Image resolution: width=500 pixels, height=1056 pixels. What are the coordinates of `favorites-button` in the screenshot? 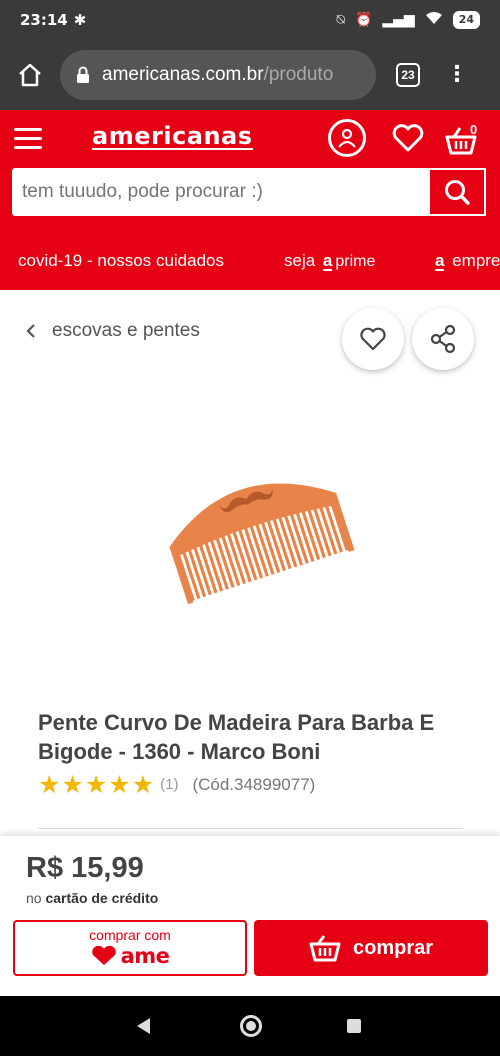 It's located at (408, 140).